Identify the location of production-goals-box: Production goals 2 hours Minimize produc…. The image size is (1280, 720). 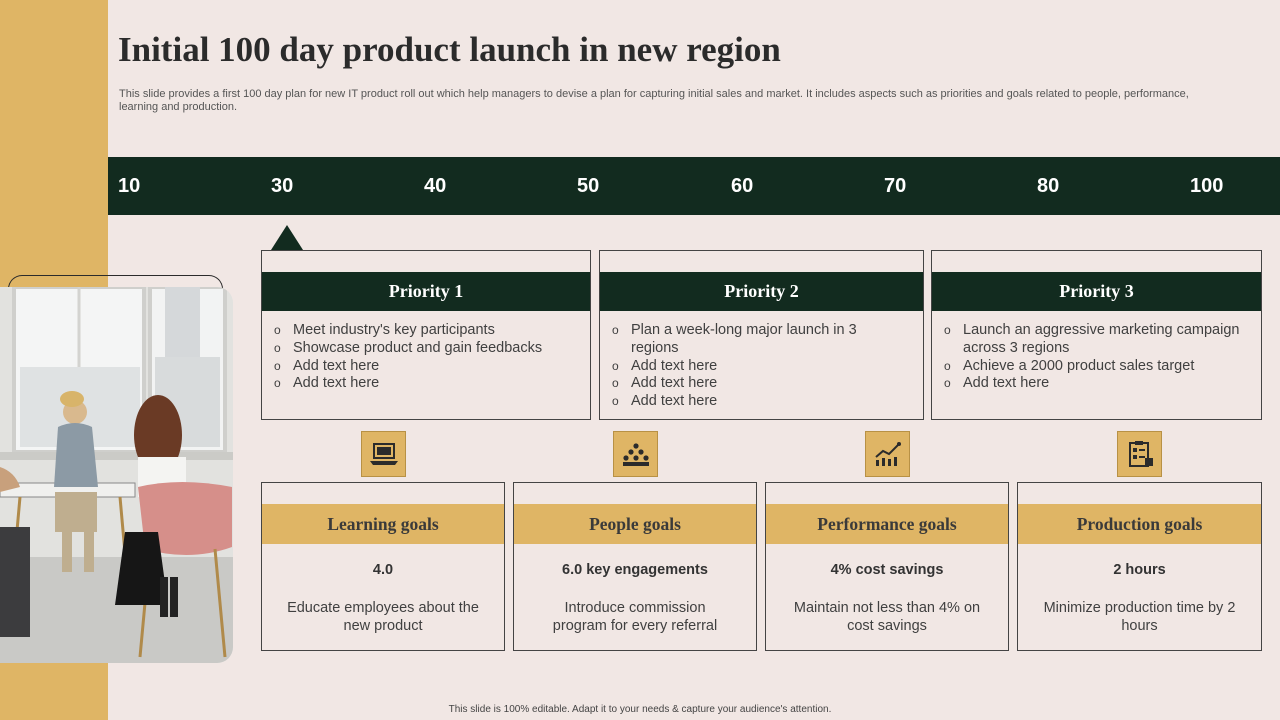
(1139, 566).